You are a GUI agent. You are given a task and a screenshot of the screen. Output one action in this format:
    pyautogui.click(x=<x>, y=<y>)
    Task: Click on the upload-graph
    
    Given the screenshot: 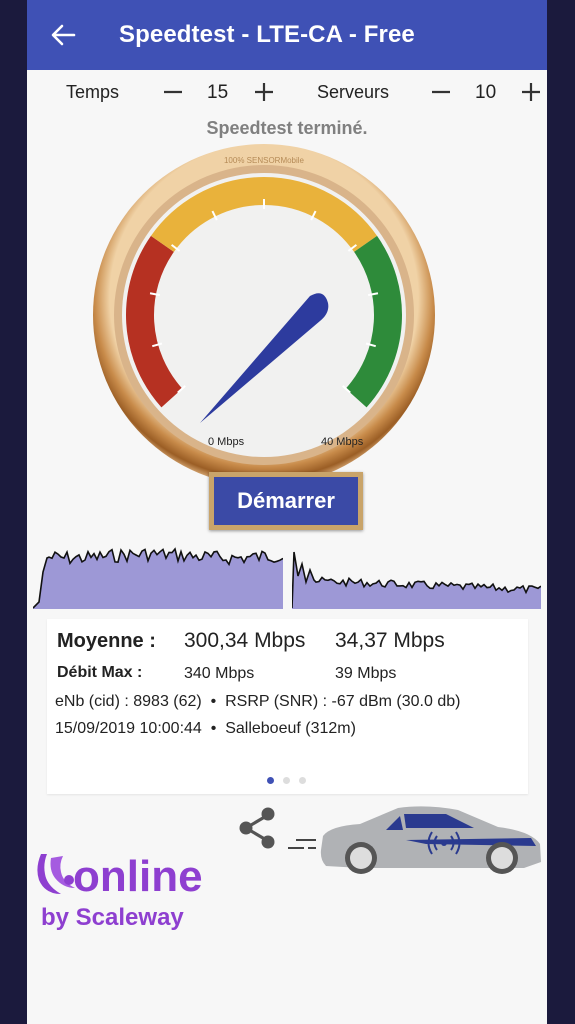 What is the action you would take?
    pyautogui.click(x=416, y=580)
    